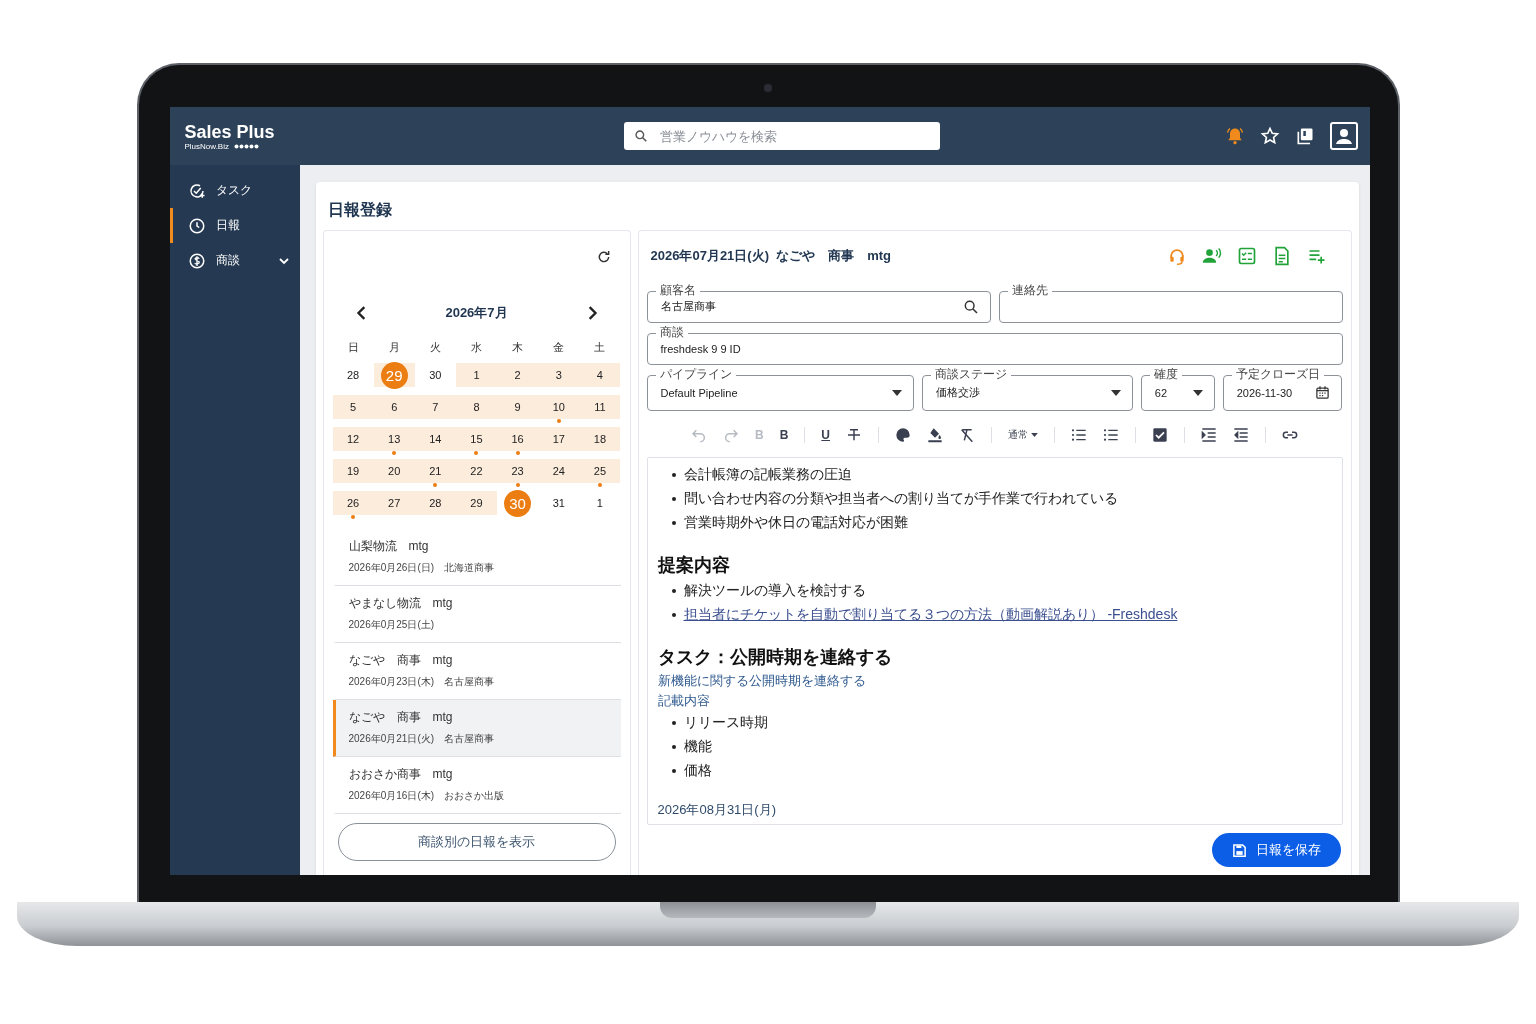 This screenshot has height=1024, width=1536. I want to click on day-cell: 27, so click(394, 503).